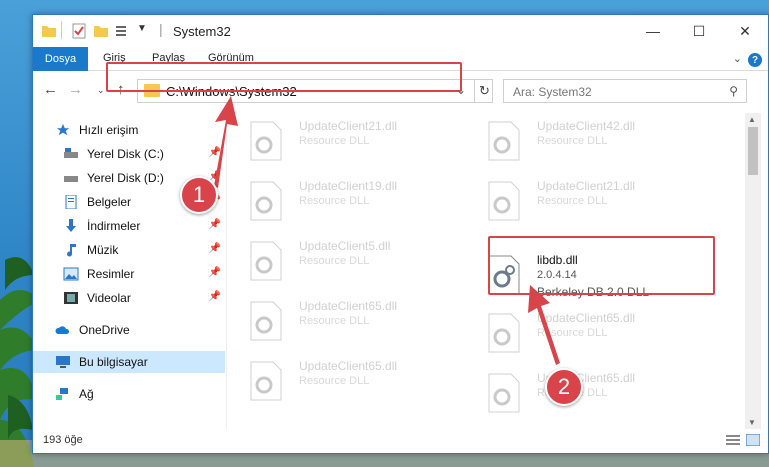 The image size is (769, 467). I want to click on forward-arrow-icon: →, so click(75, 89).